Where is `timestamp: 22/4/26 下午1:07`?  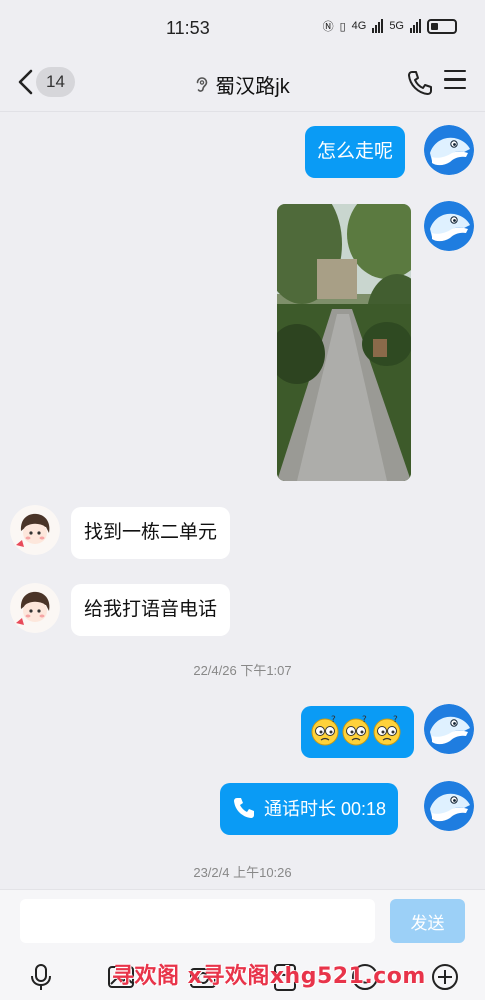 timestamp: 22/4/26 下午1:07 is located at coordinates (242, 670).